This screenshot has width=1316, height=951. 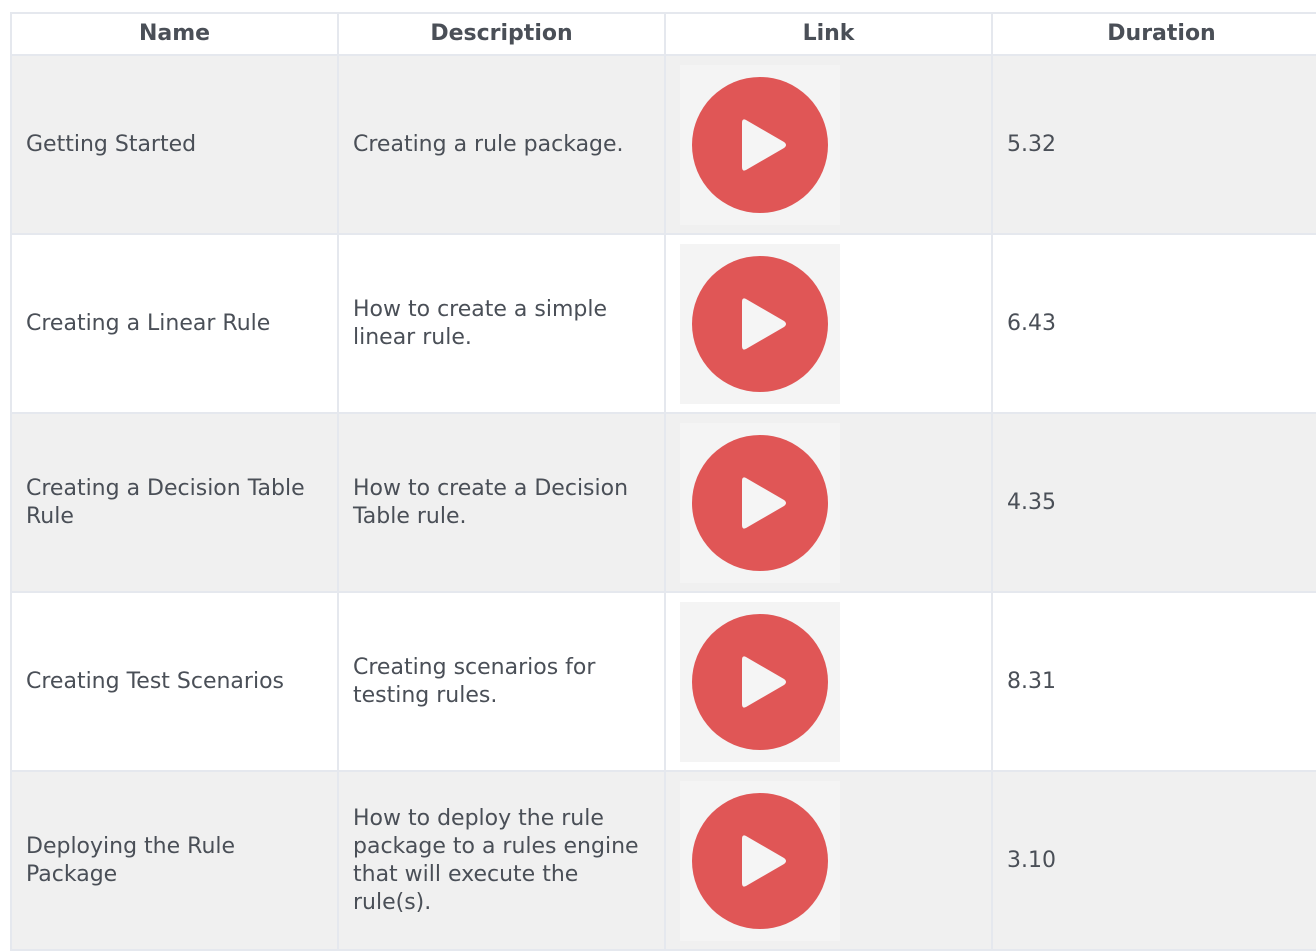 What do you see at coordinates (174, 681) in the screenshot?
I see `cell-name: Creating Test Scenarios` at bounding box center [174, 681].